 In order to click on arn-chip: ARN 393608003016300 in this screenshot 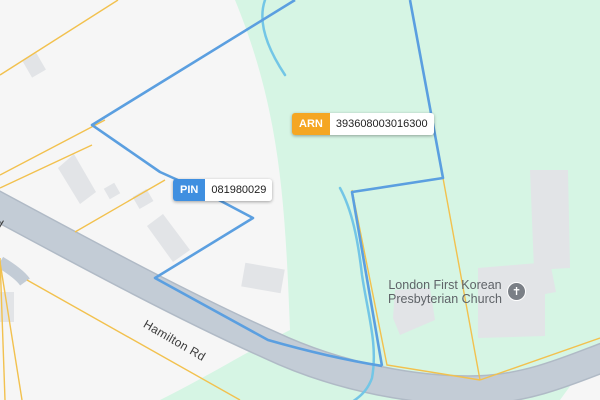, I will do `click(363, 124)`.